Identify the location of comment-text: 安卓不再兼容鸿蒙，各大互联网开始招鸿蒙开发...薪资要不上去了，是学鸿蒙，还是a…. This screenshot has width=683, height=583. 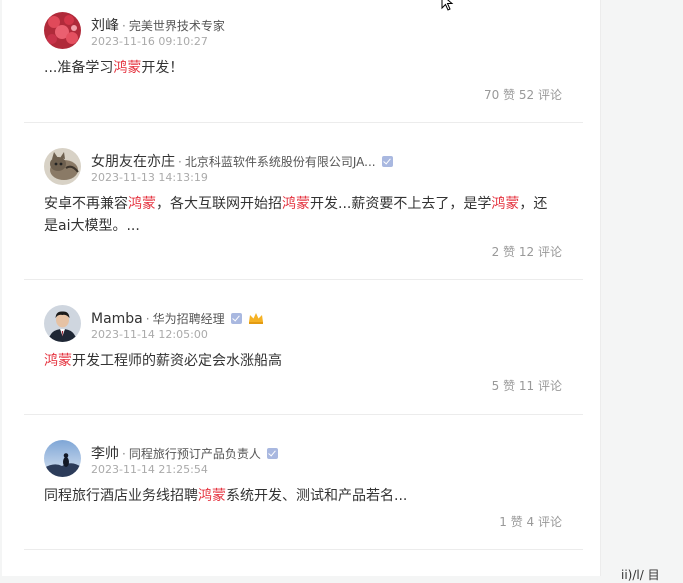
(299, 215).